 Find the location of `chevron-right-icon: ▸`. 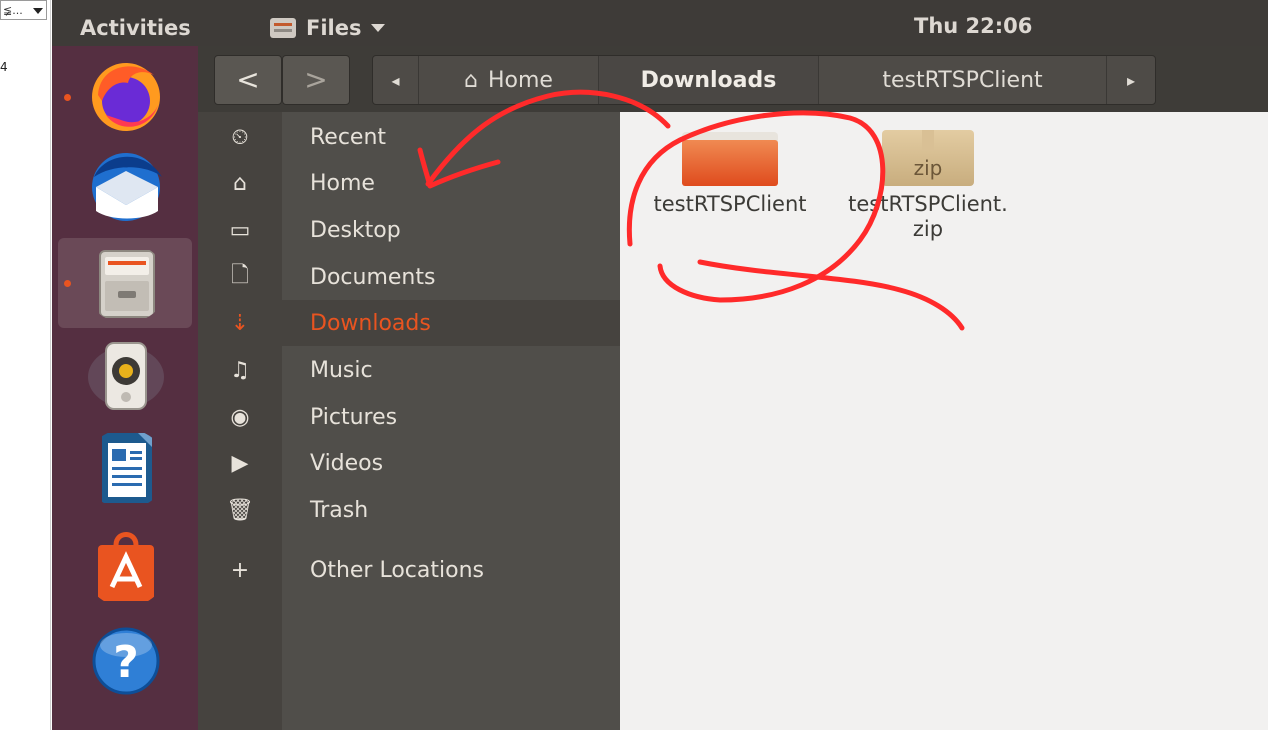

chevron-right-icon: ▸ is located at coordinates (1131, 80).